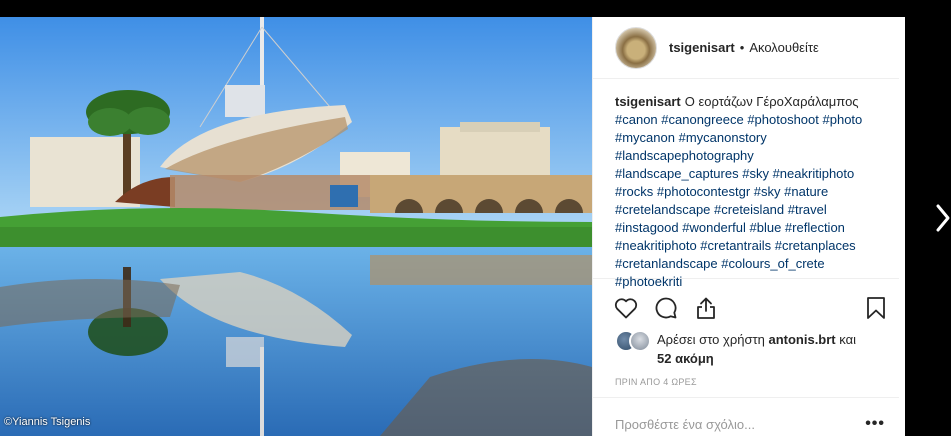  What do you see at coordinates (626, 308) in the screenshot?
I see `heart-icon` at bounding box center [626, 308].